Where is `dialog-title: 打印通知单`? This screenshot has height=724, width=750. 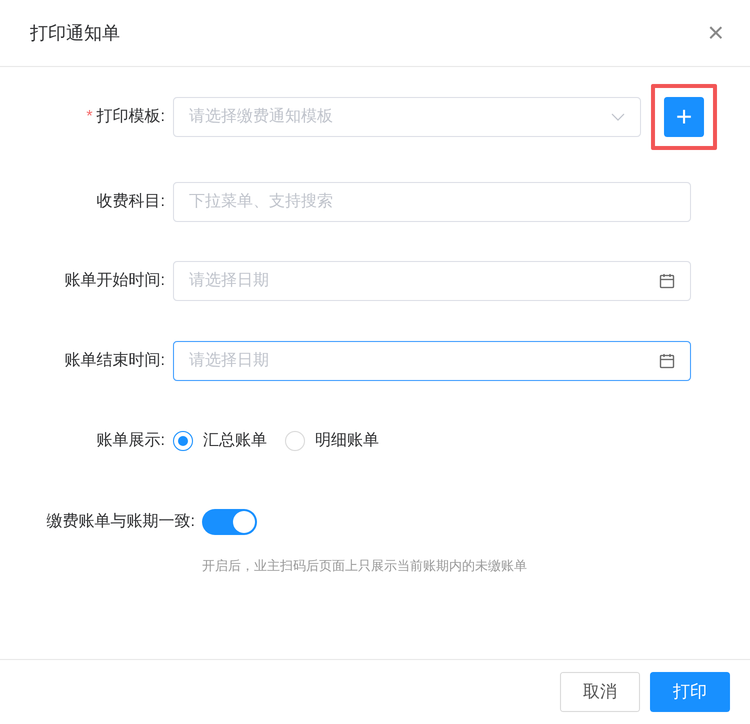
dialog-title: 打印通知单 is located at coordinates (75, 33).